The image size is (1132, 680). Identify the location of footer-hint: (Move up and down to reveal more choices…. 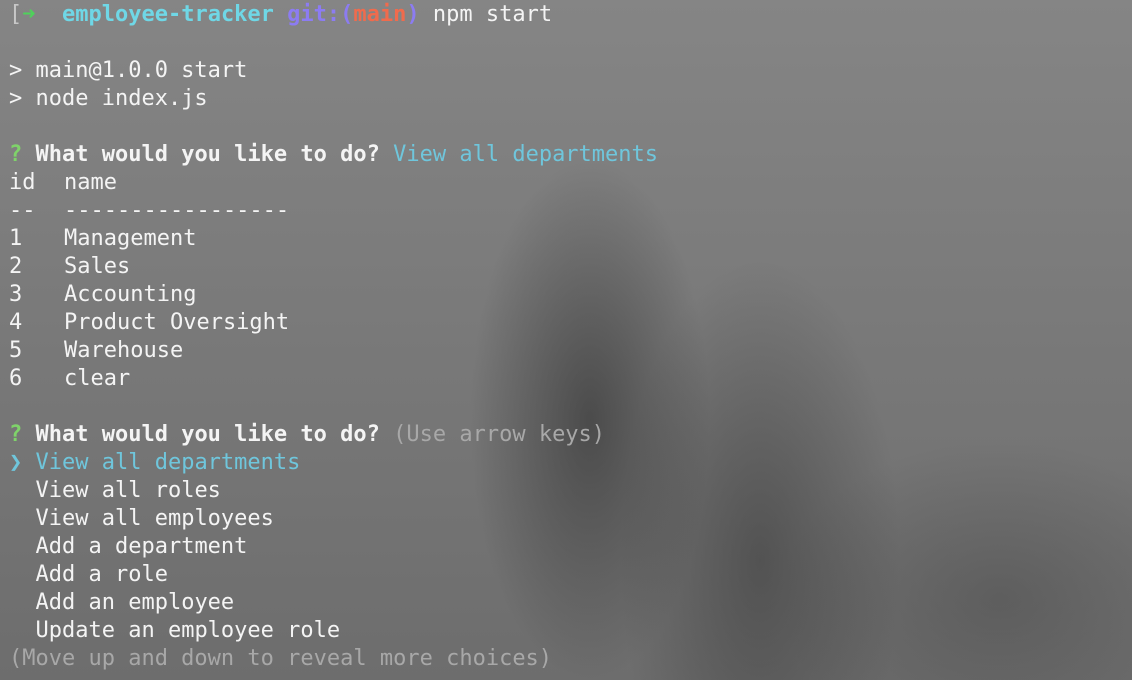
(281, 658).